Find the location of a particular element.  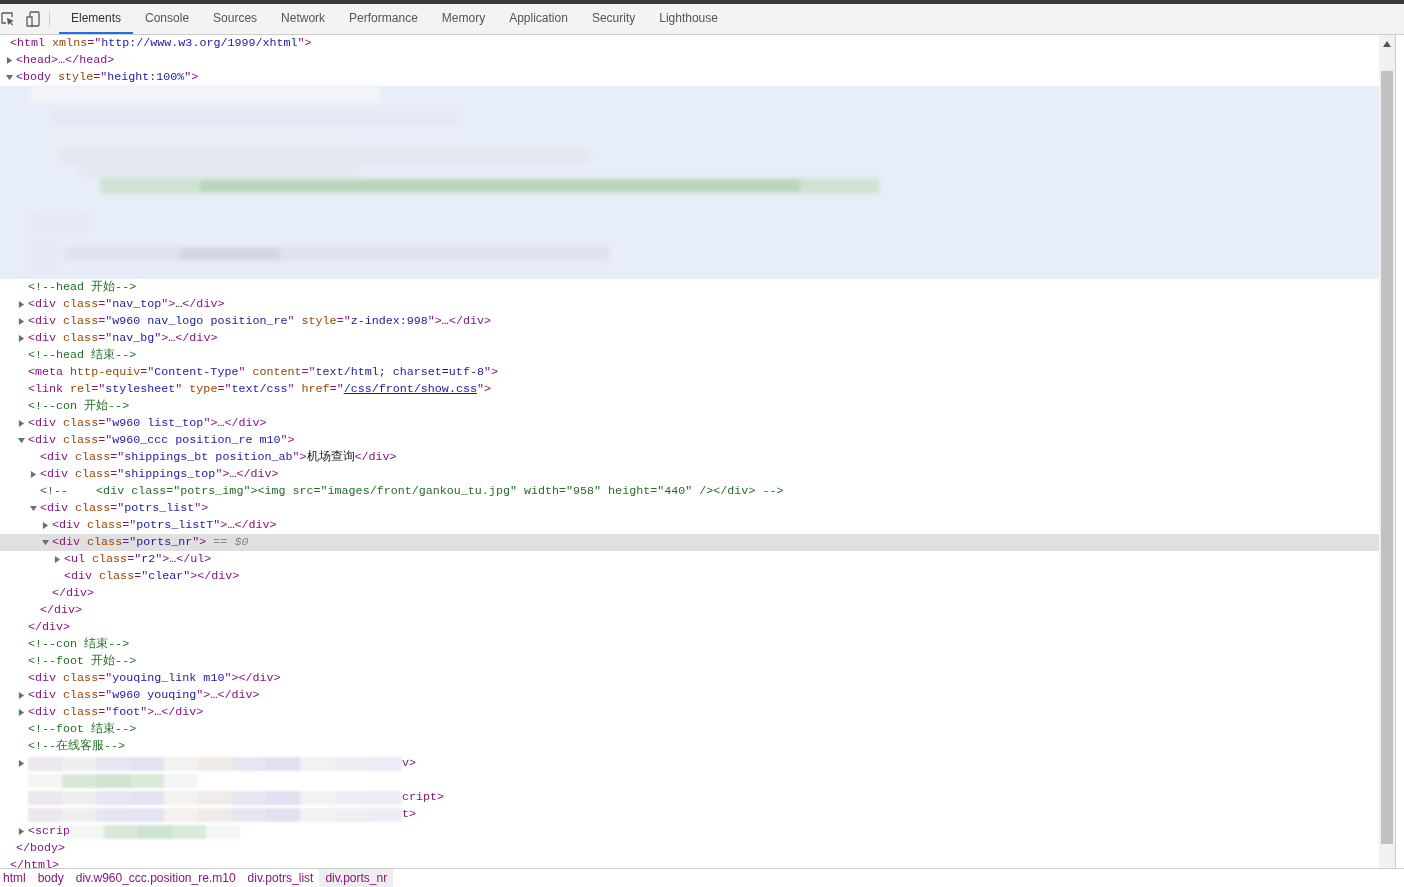

node-markup: <!--在线客服--> is located at coordinates (77, 746).